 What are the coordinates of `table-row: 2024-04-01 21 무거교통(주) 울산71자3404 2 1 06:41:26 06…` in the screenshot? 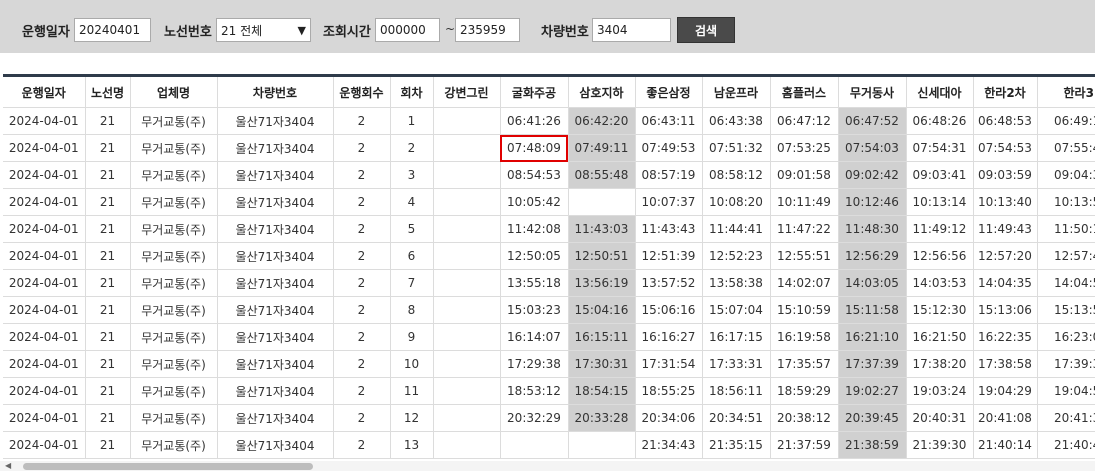 It's located at (549, 121).